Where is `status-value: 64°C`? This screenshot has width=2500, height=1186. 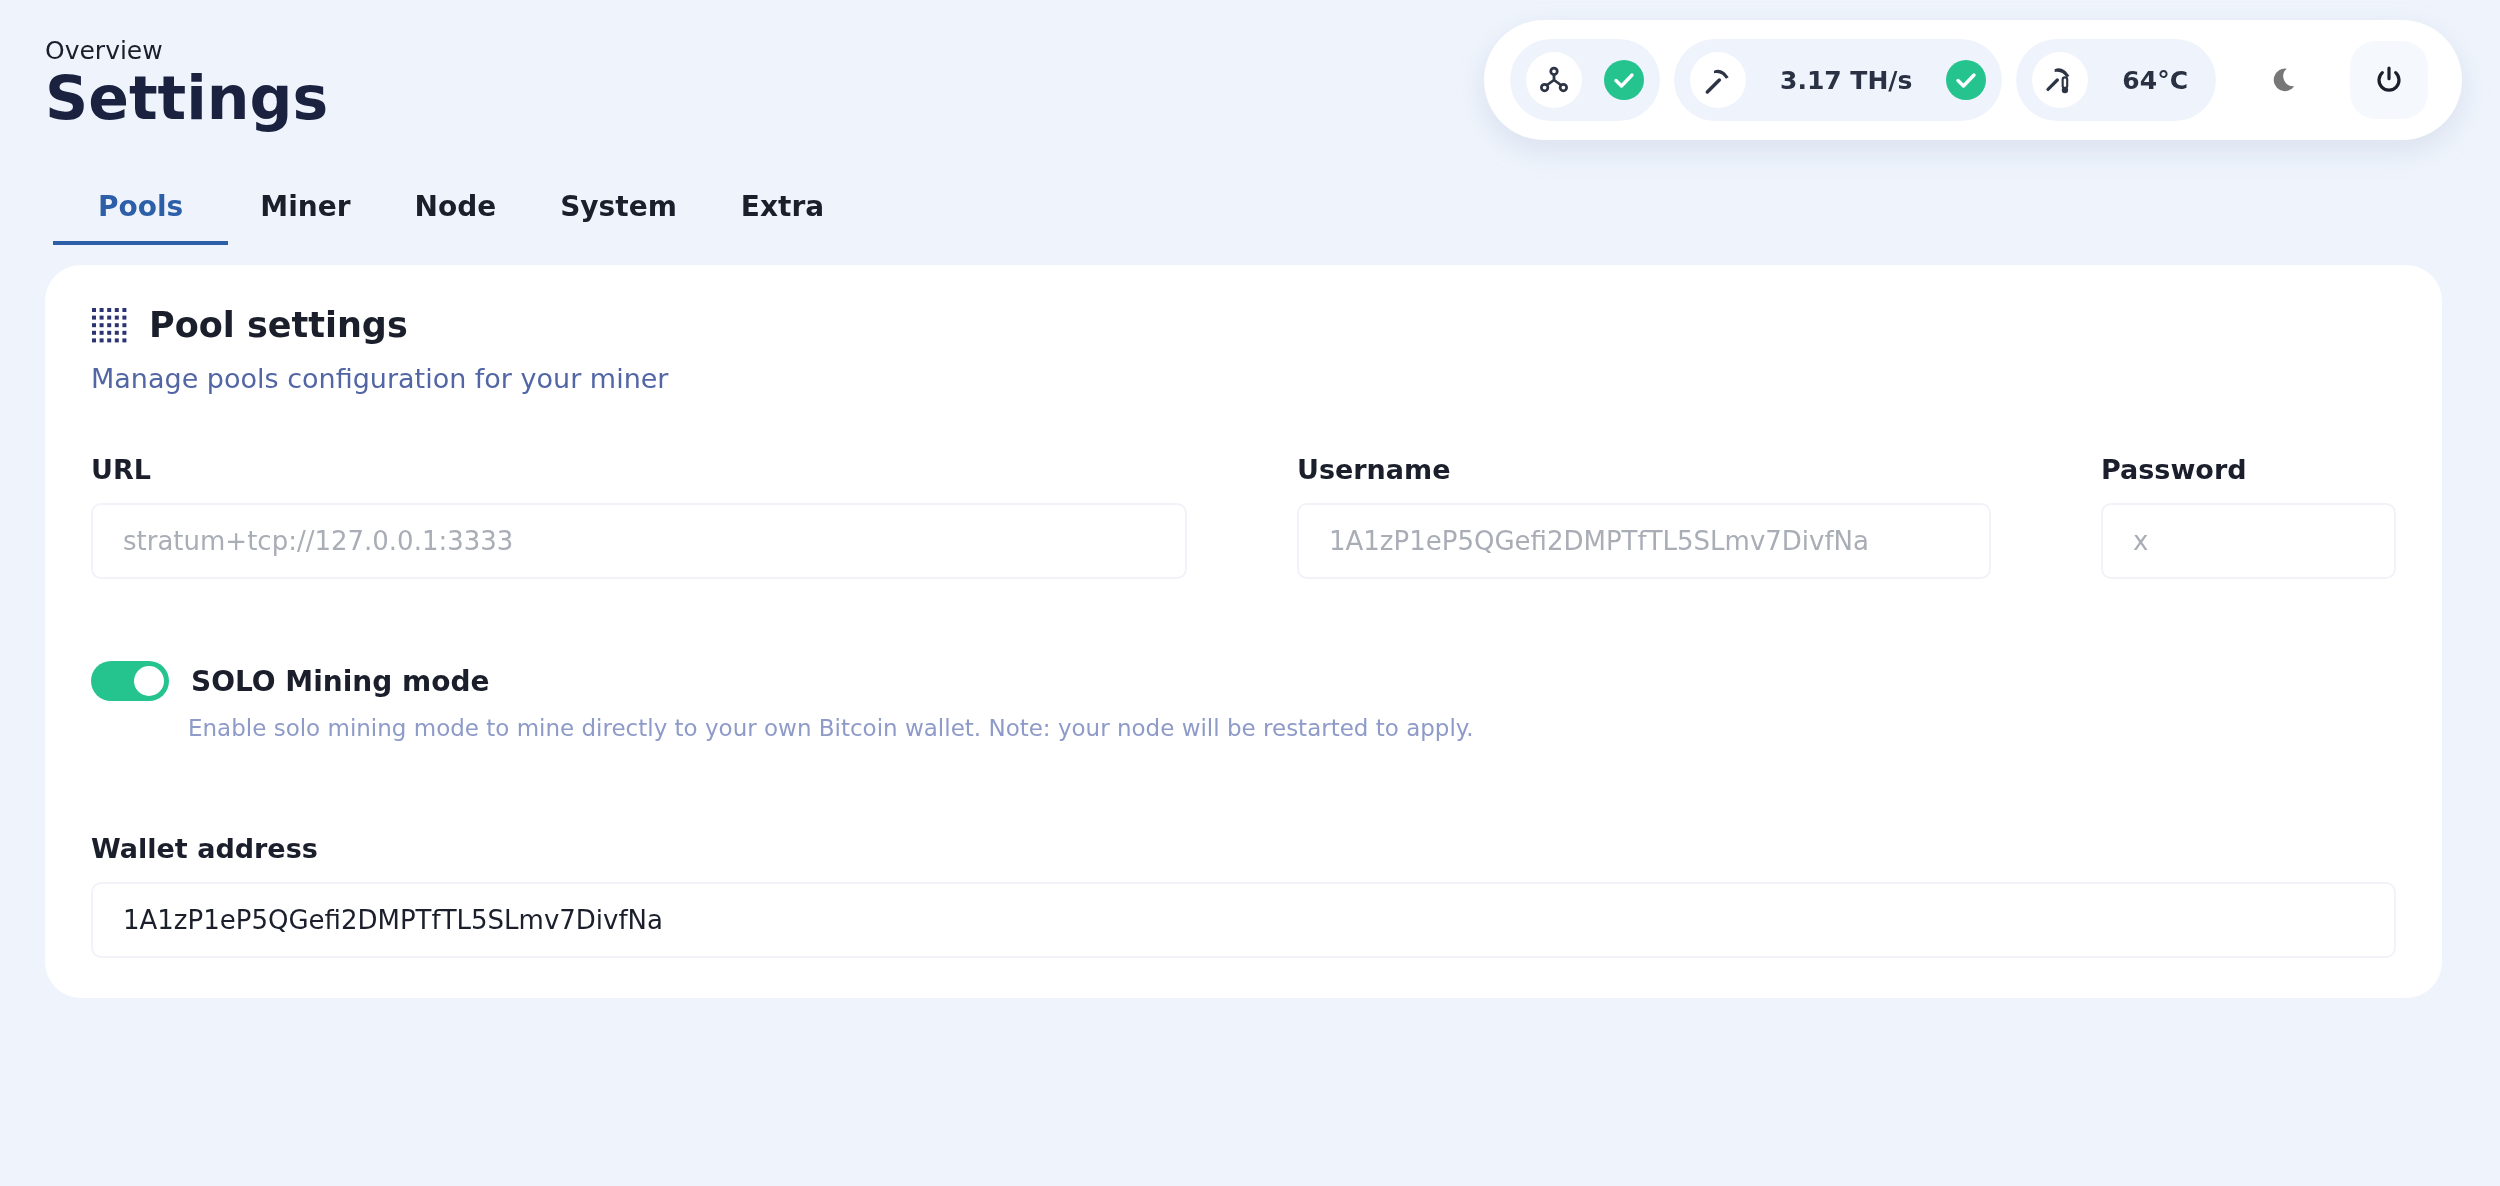 status-value: 64°C is located at coordinates (2155, 80).